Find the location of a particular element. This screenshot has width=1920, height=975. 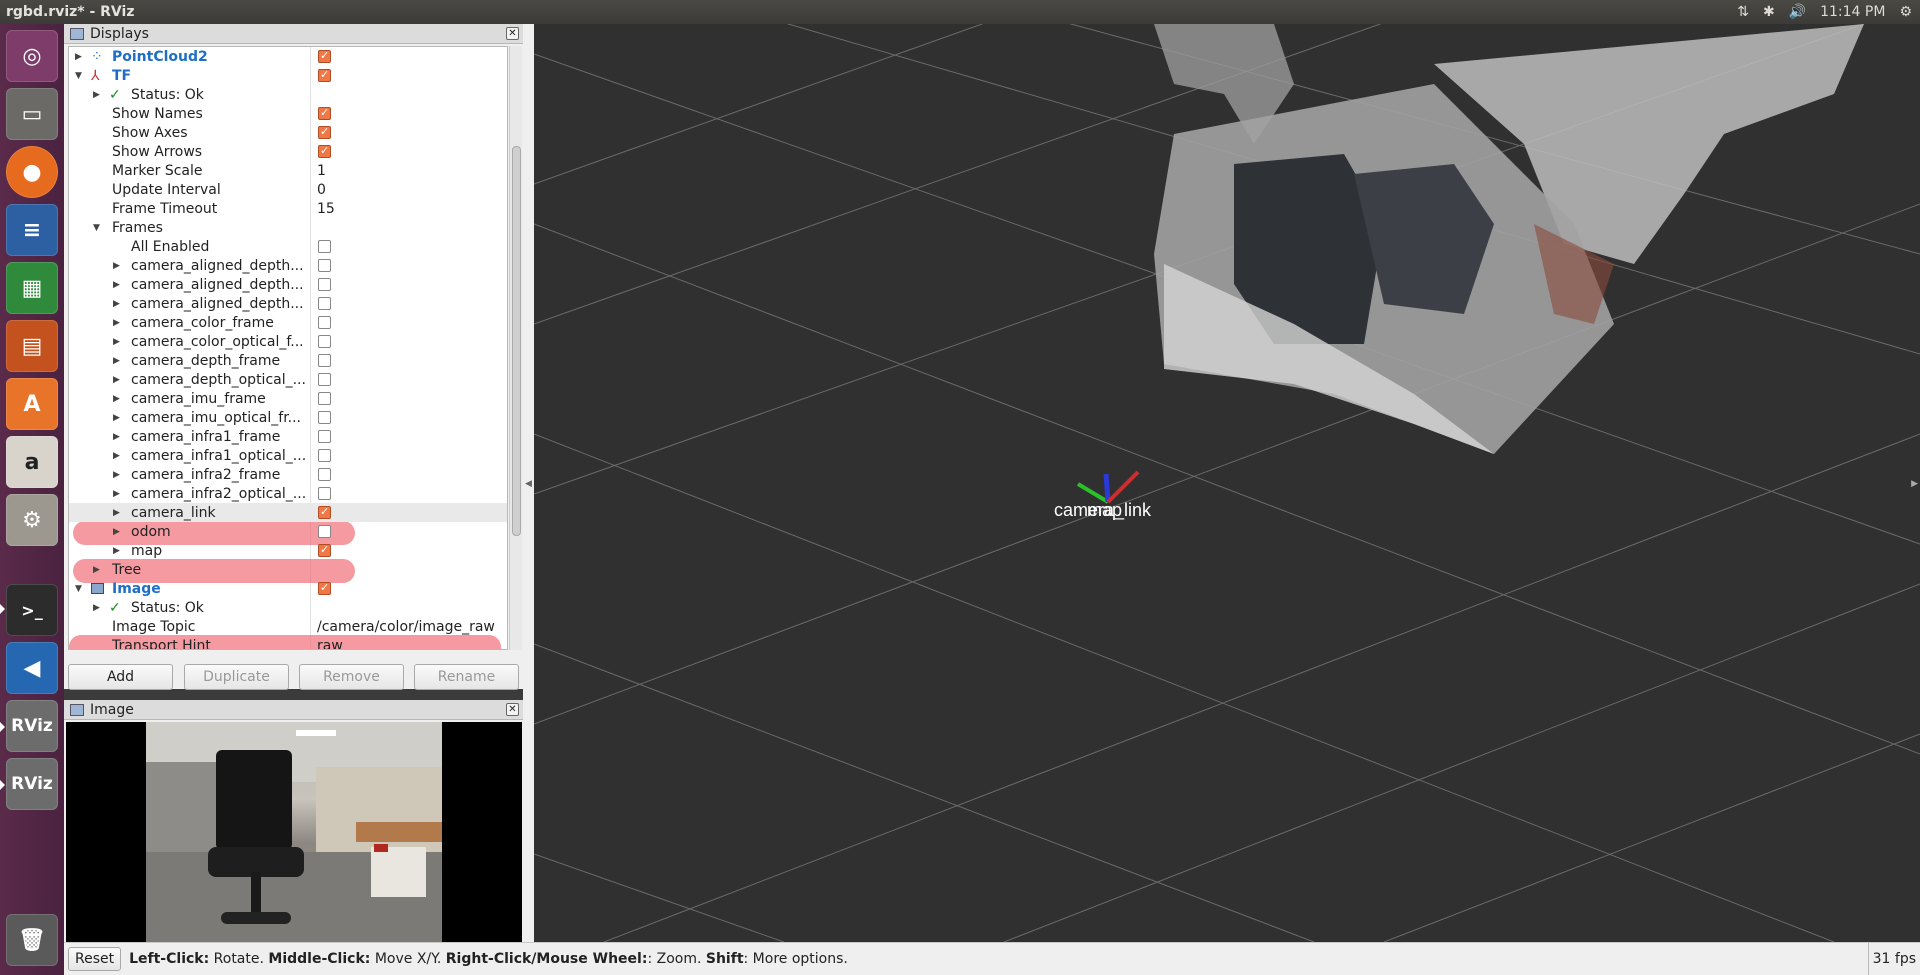

amazon-icon: a is located at coordinates (32, 462).